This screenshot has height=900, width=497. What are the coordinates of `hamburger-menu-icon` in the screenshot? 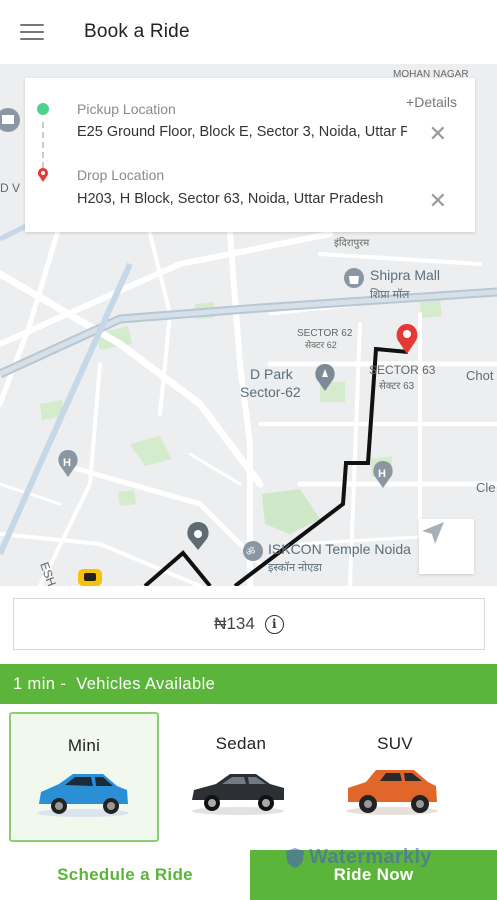 It's located at (32, 32).